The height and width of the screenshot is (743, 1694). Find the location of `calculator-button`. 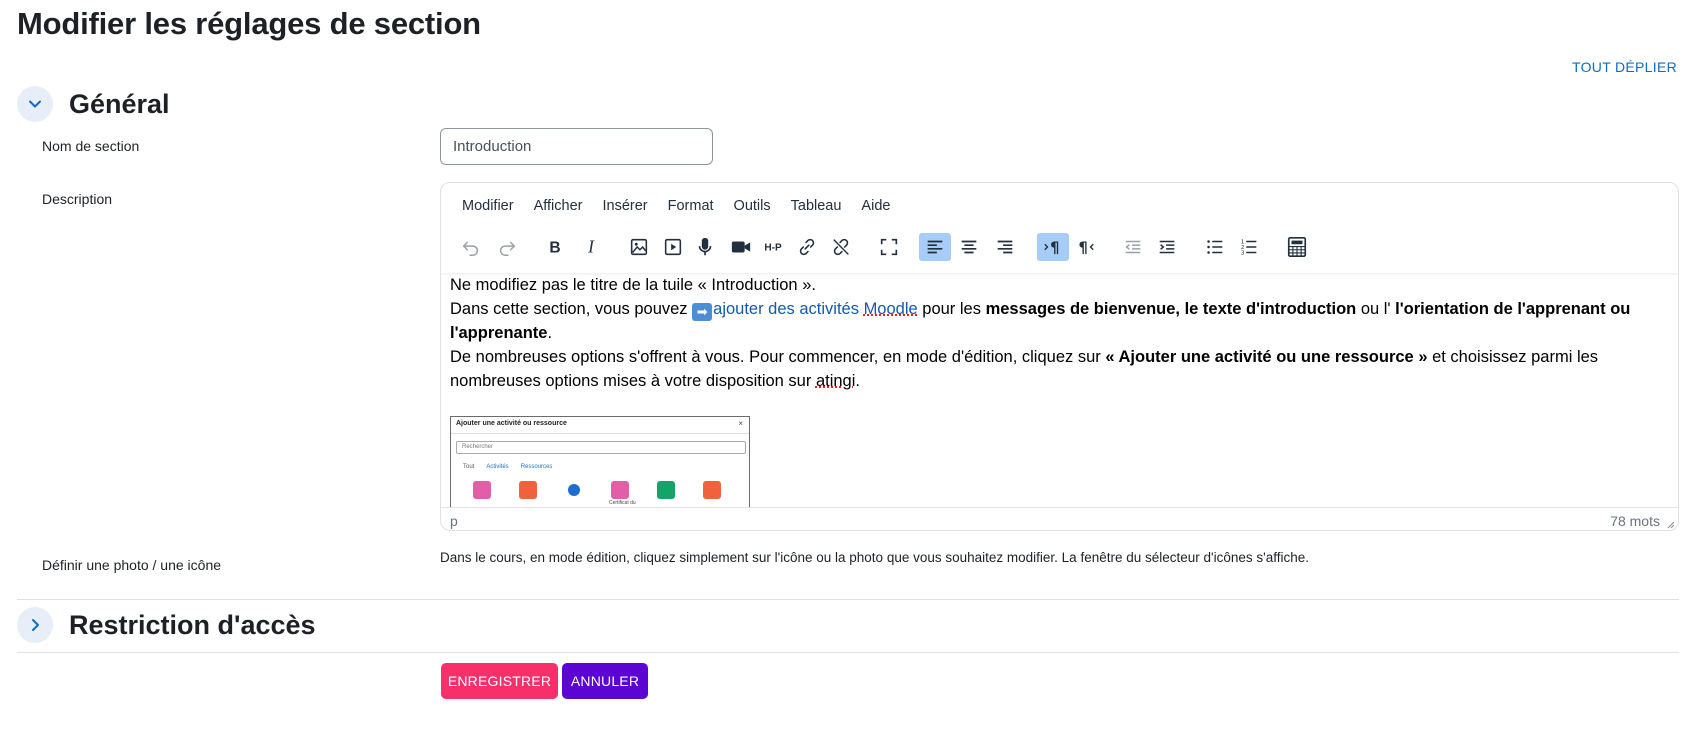

calculator-button is located at coordinates (1297, 247).